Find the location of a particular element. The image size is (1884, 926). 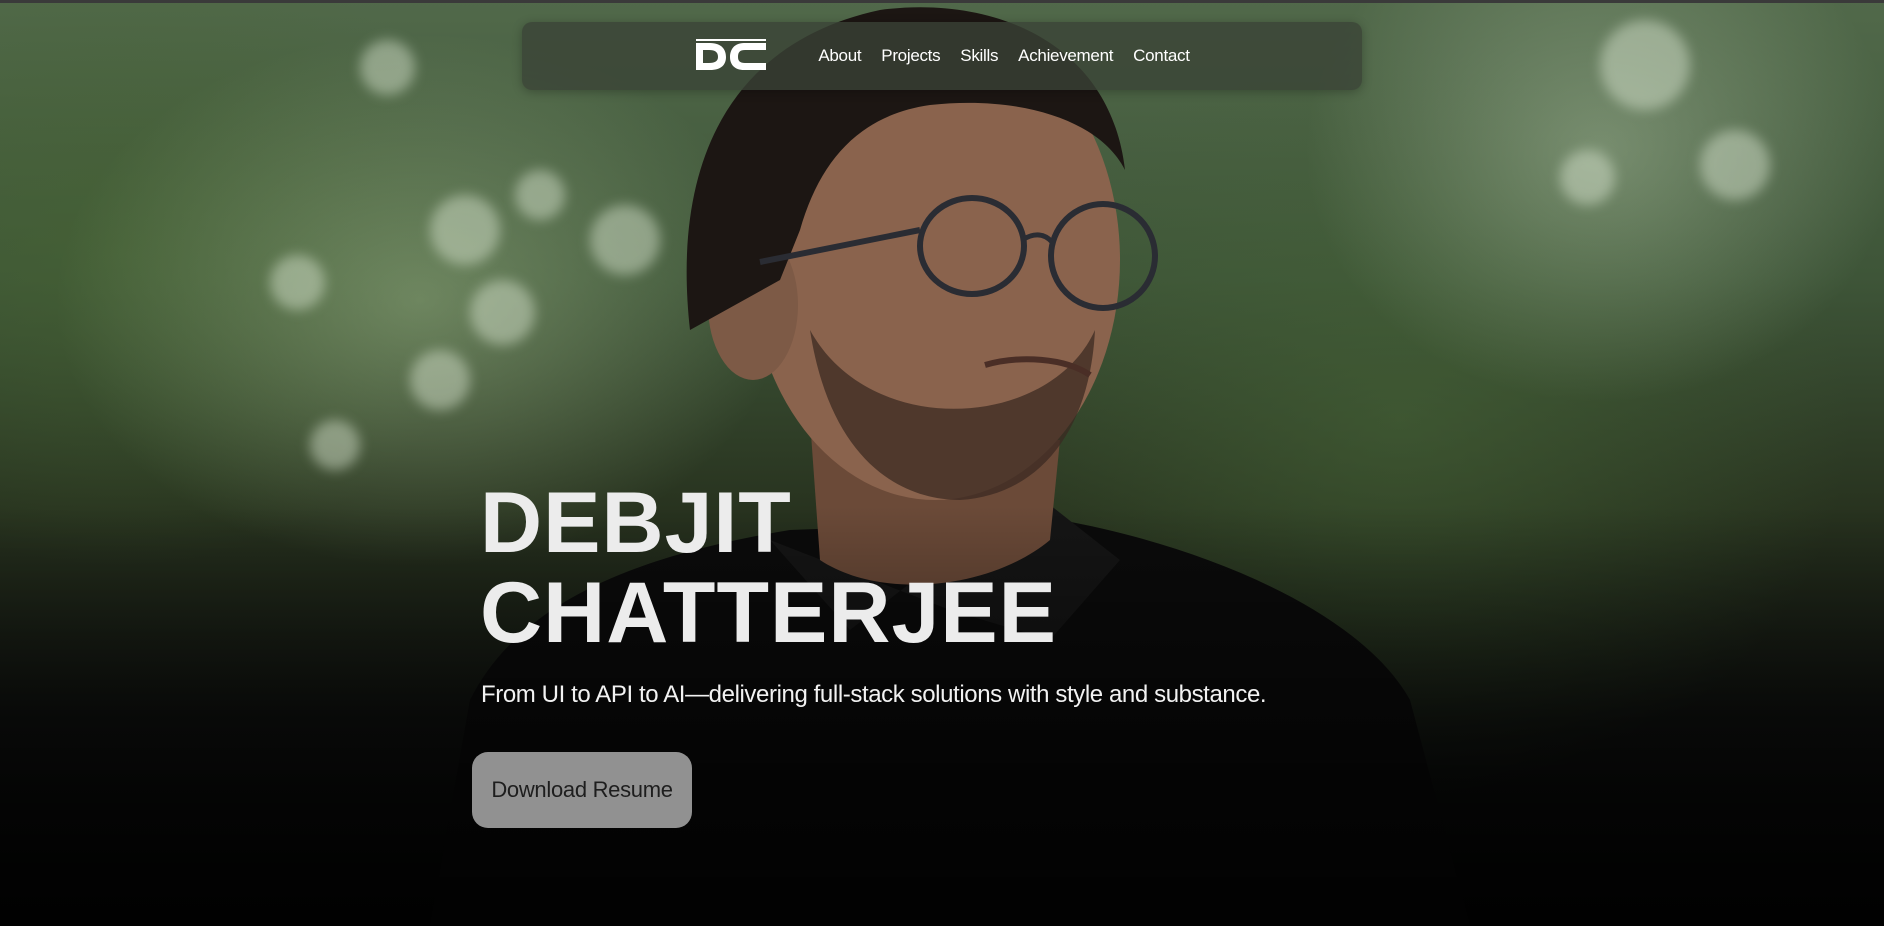

top-border is located at coordinates (942, 1).